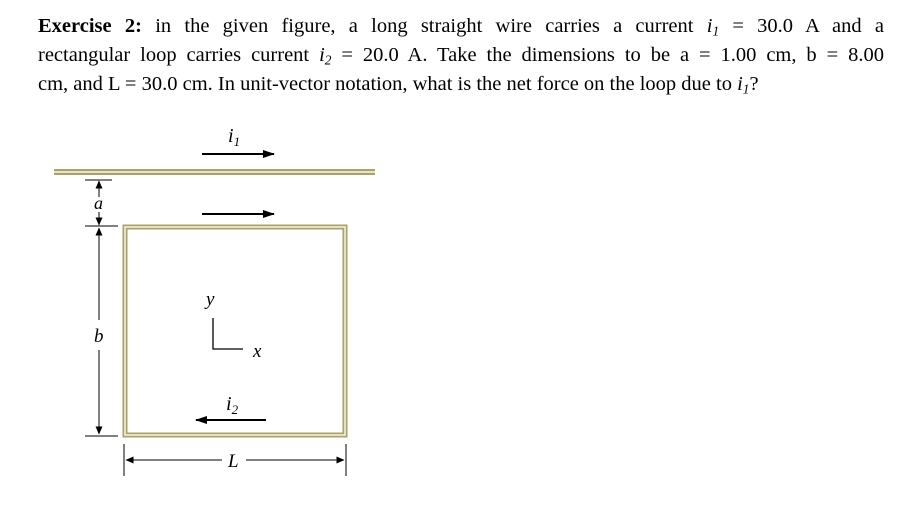  What do you see at coordinates (227, 334) in the screenshot?
I see `axes-lines` at bounding box center [227, 334].